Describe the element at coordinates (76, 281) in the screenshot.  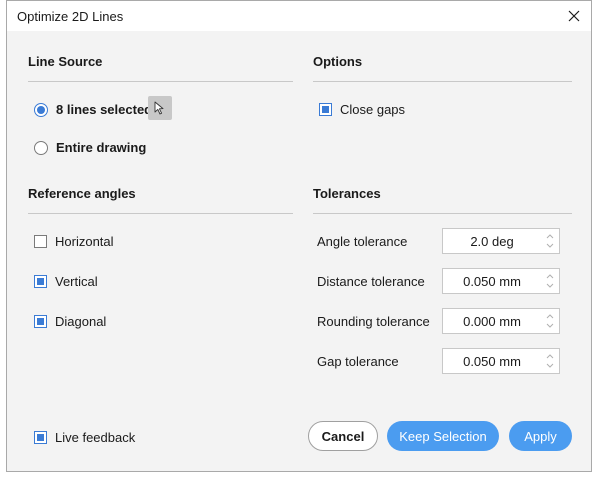
I see `checkbox-label: Vertical` at that location.